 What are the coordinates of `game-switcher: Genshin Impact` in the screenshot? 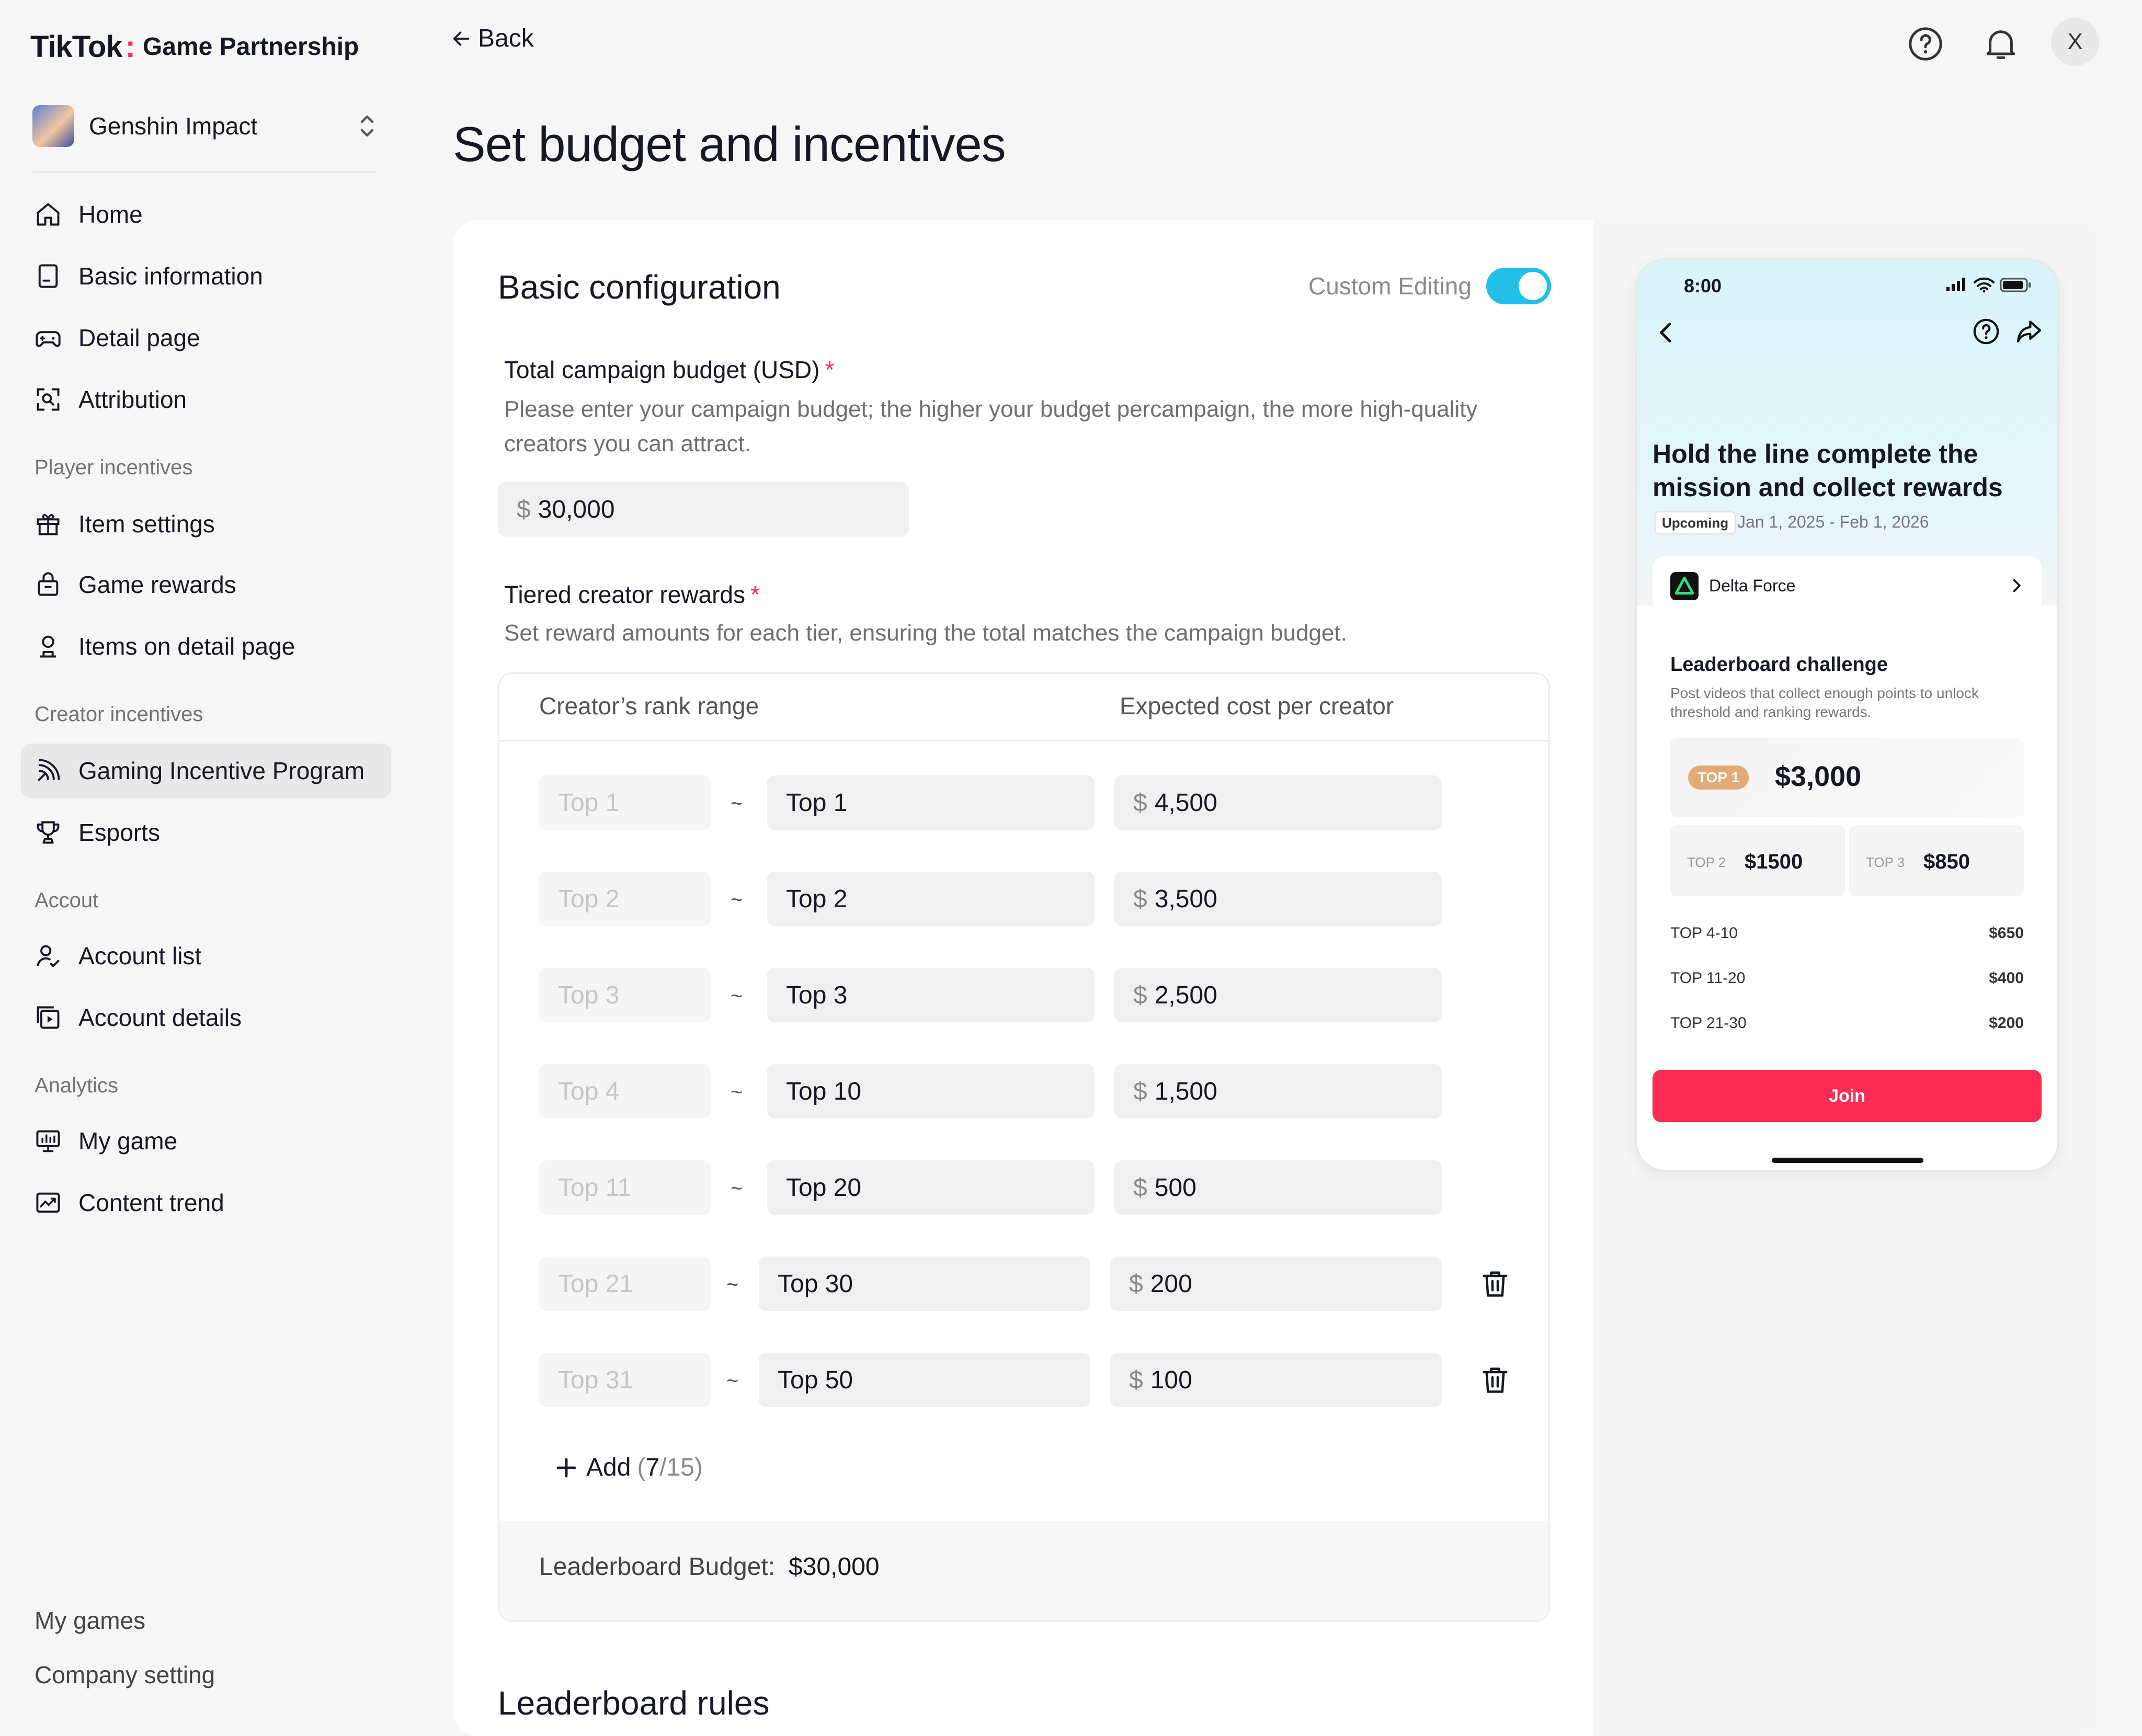 It's located at (205, 126).